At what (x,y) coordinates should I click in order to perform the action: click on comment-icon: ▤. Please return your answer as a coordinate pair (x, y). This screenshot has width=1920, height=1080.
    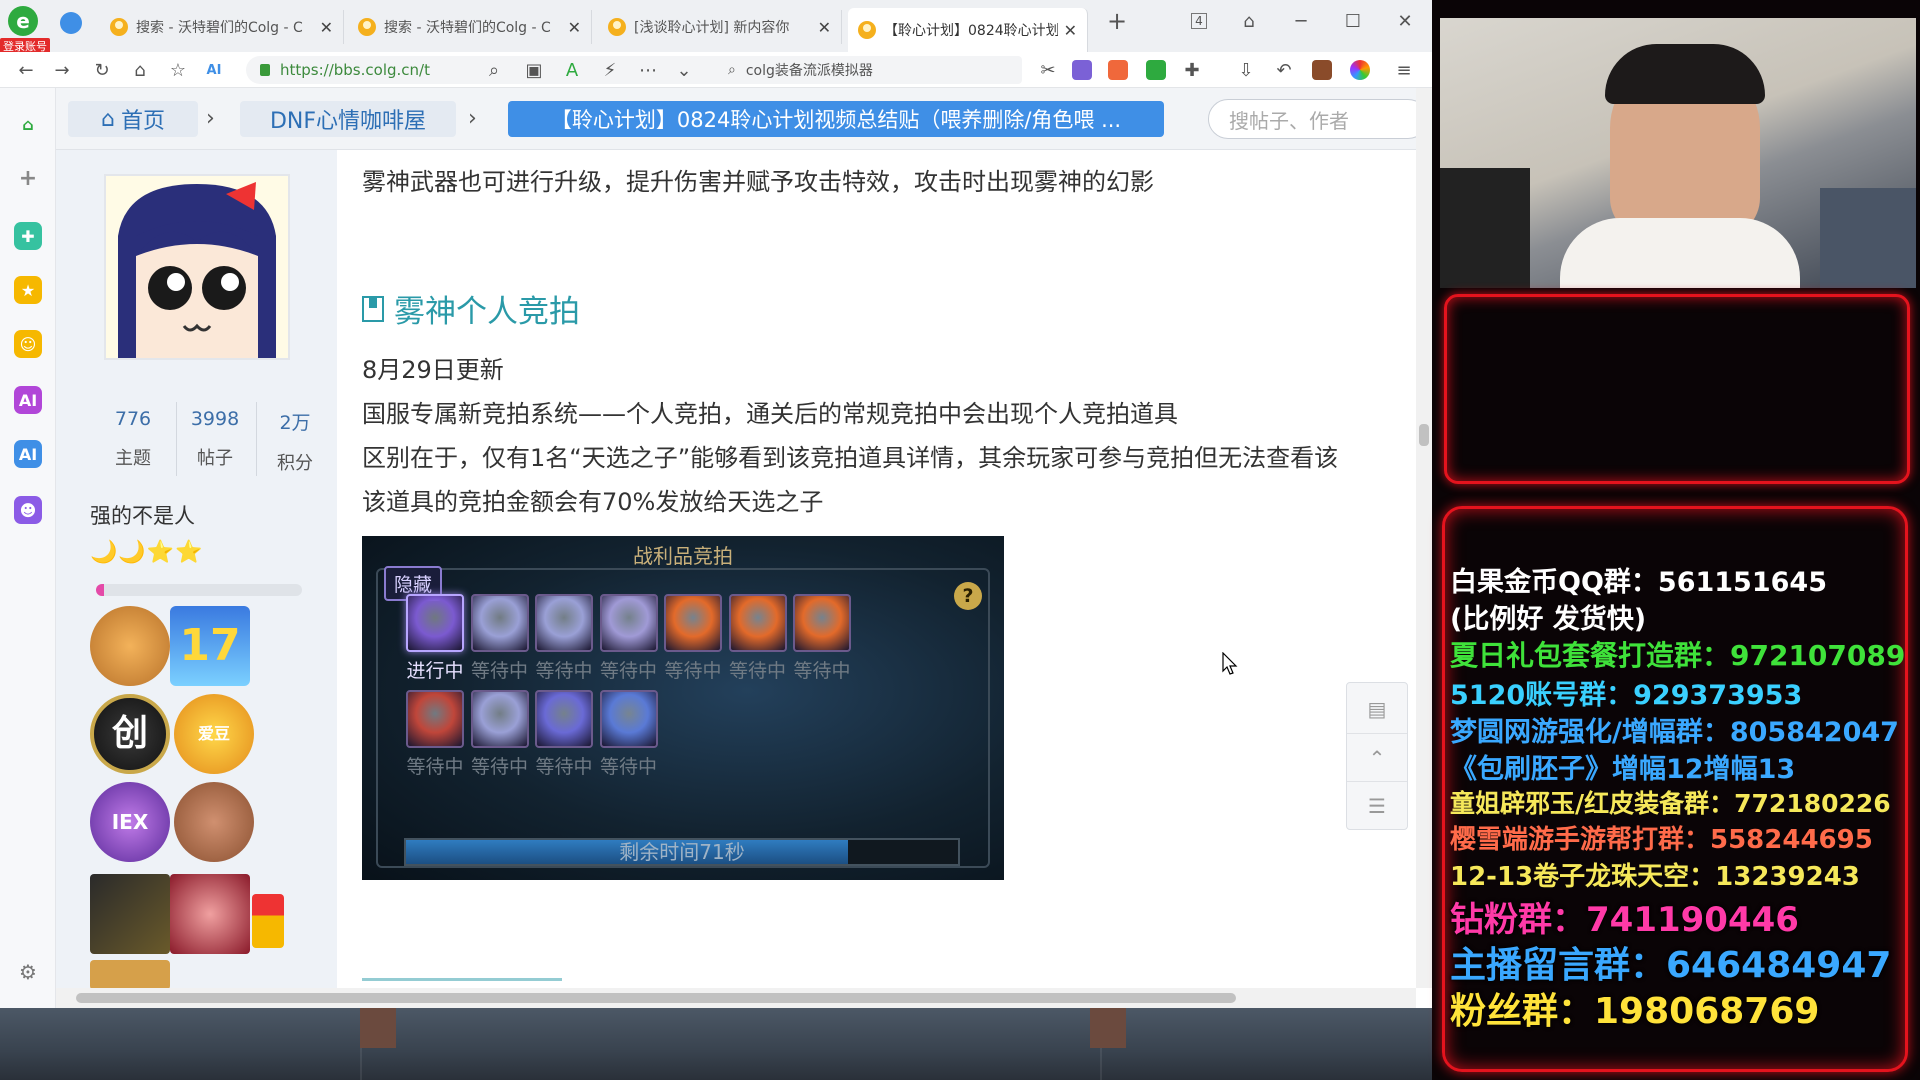
    Looking at the image, I should click on (1377, 709).